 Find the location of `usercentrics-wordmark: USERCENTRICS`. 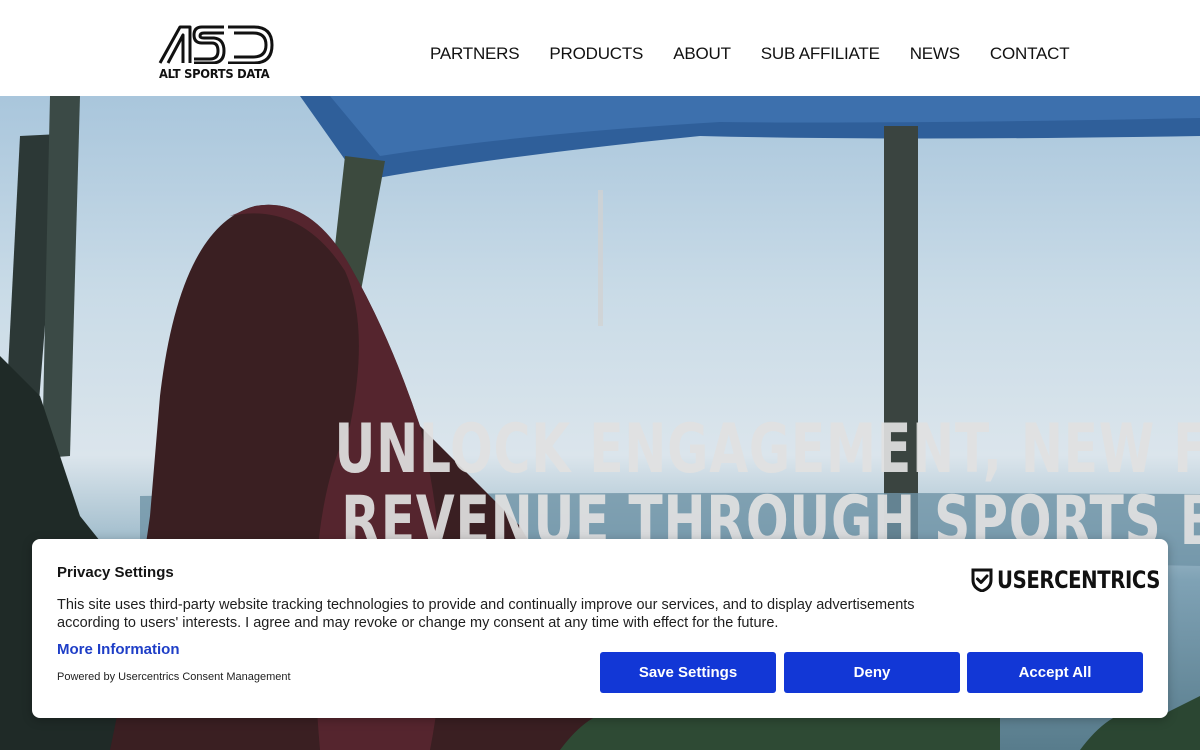

usercentrics-wordmark: USERCENTRICS is located at coordinates (1079, 580).